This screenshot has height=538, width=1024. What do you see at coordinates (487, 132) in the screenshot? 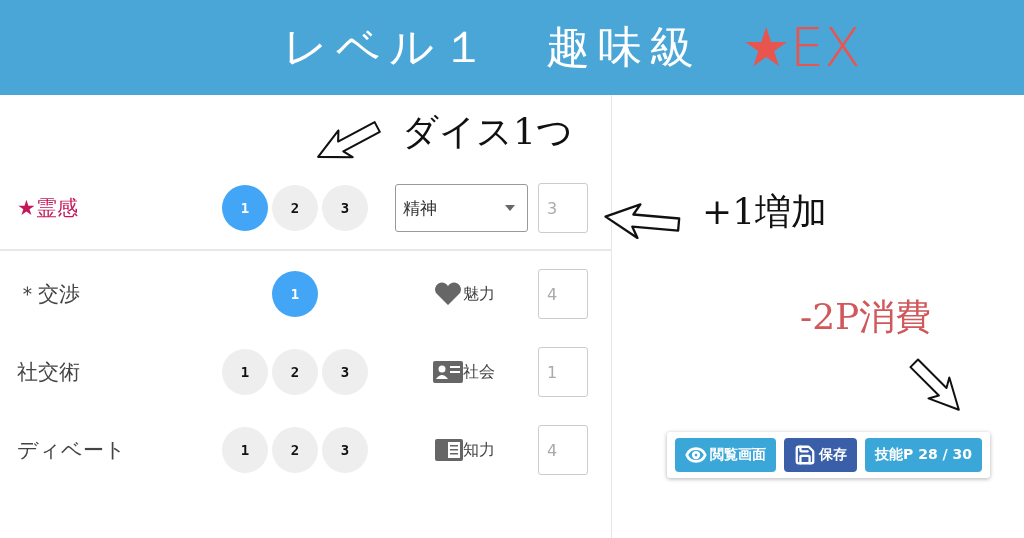
I see `annotation-text: ダイス1つ` at bounding box center [487, 132].